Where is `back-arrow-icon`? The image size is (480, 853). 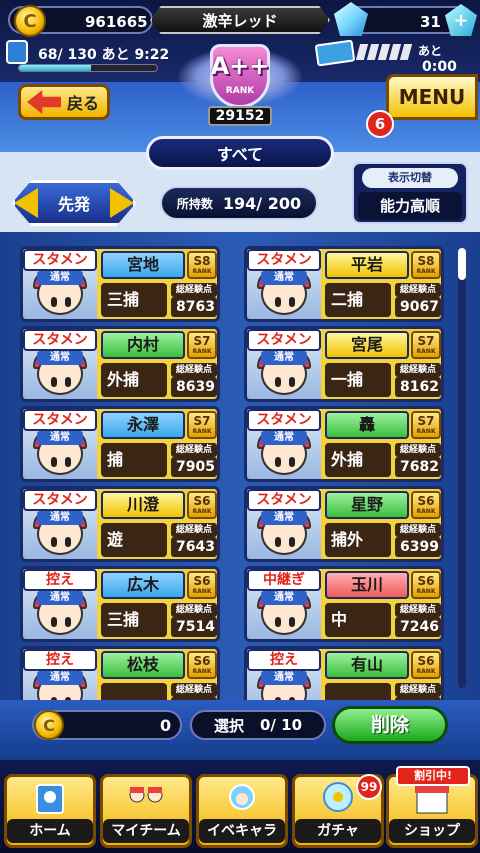
back-arrow-icon is located at coordinates (44, 102).